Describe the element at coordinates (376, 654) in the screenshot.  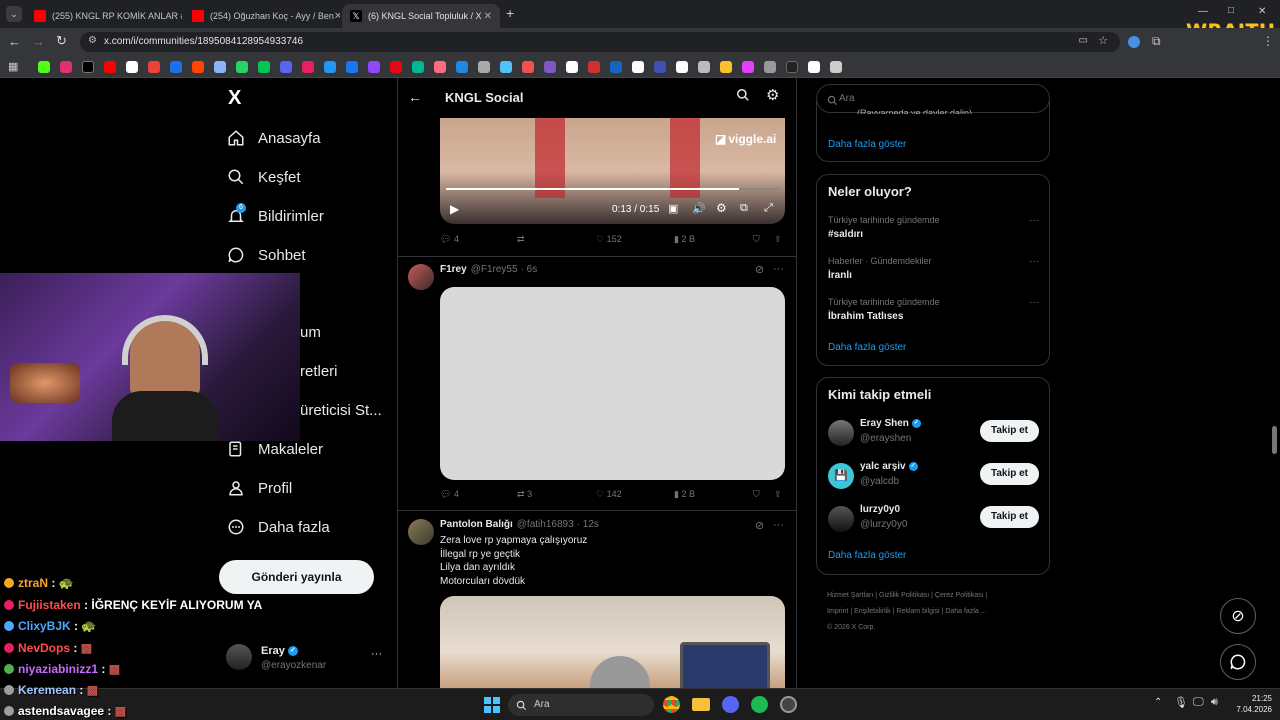
I see `account-more-icon: ···` at that location.